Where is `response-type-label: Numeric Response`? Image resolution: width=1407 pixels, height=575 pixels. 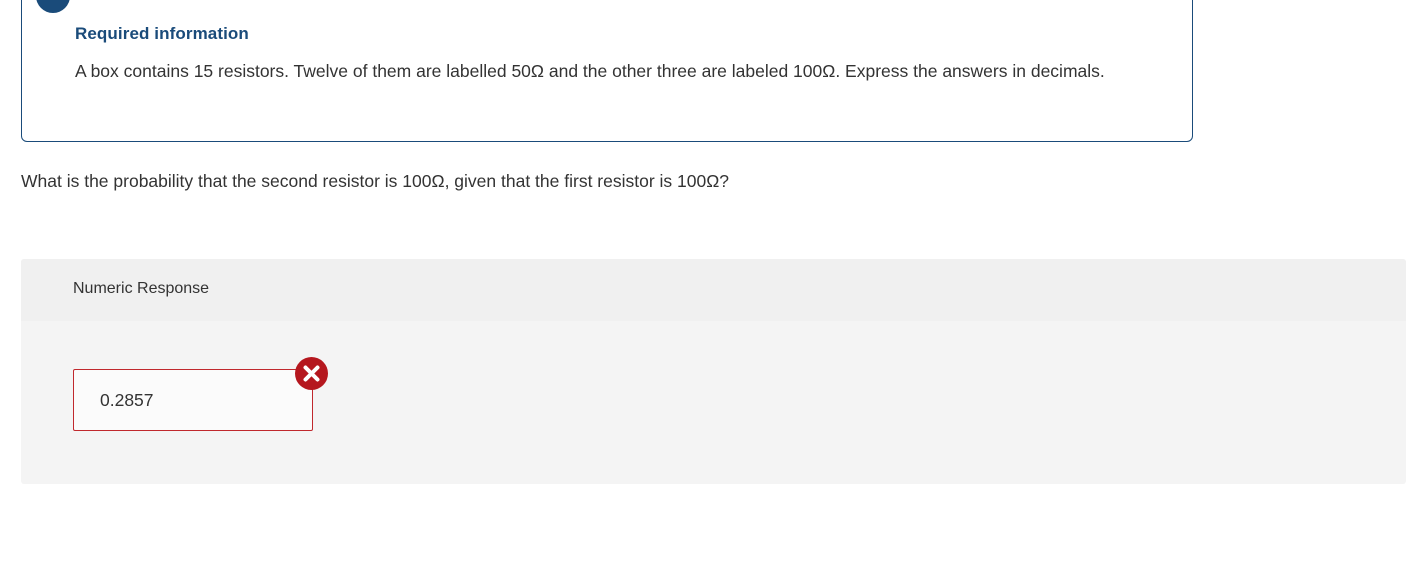 response-type-label: Numeric Response is located at coordinates (141, 288).